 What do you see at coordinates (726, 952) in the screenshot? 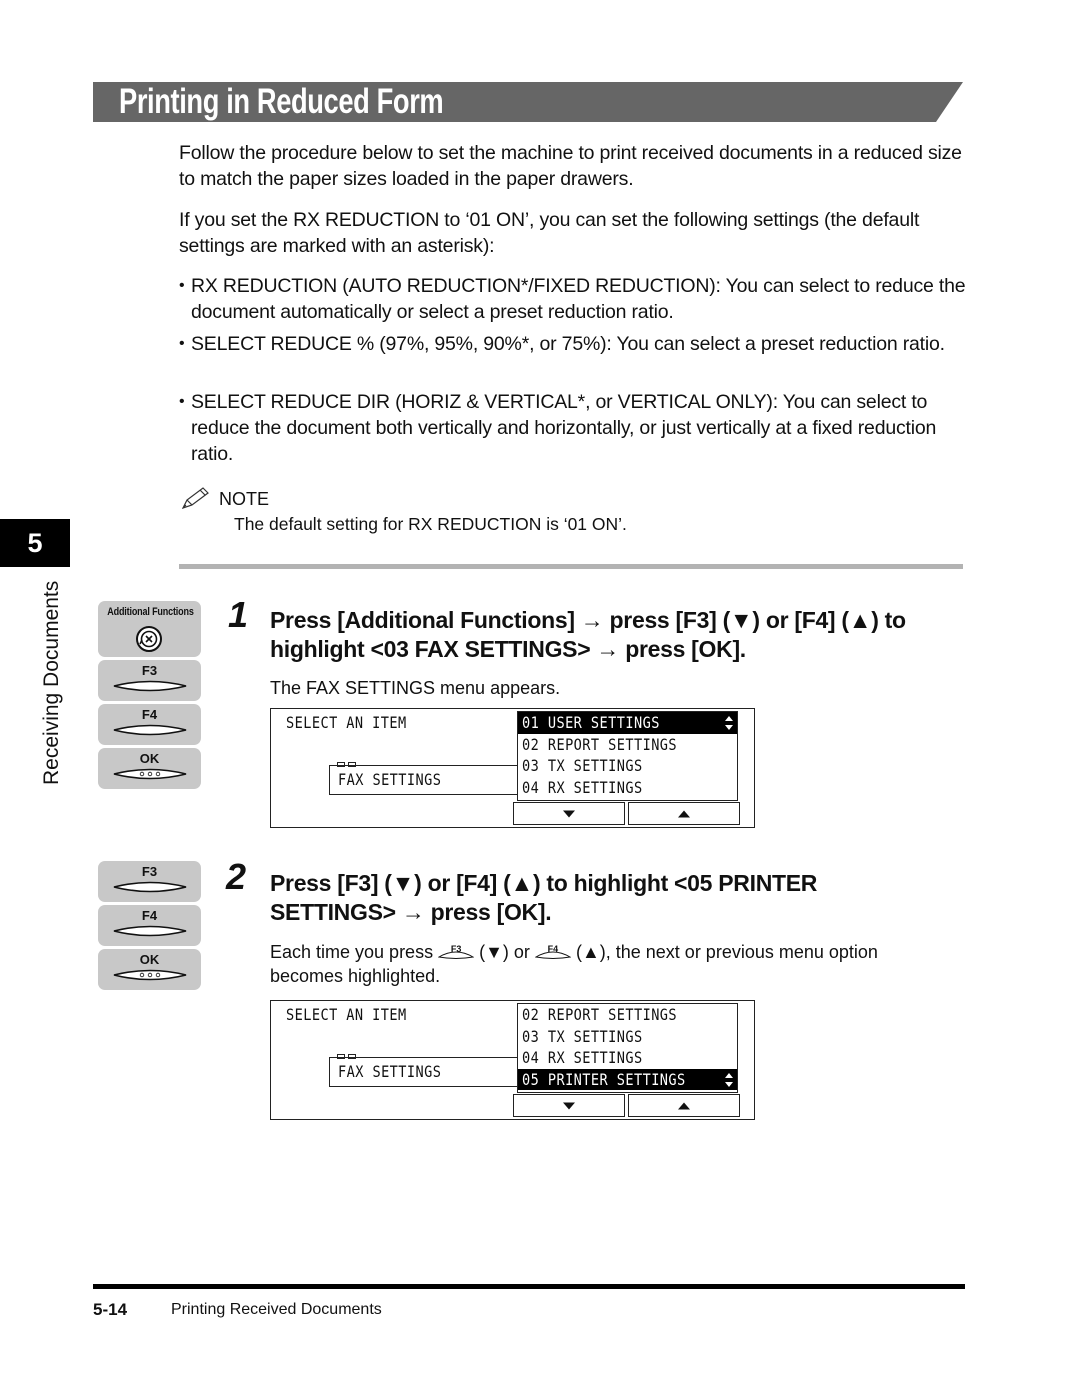
I see `desc-text: (▲), the next or previous menu option` at bounding box center [726, 952].